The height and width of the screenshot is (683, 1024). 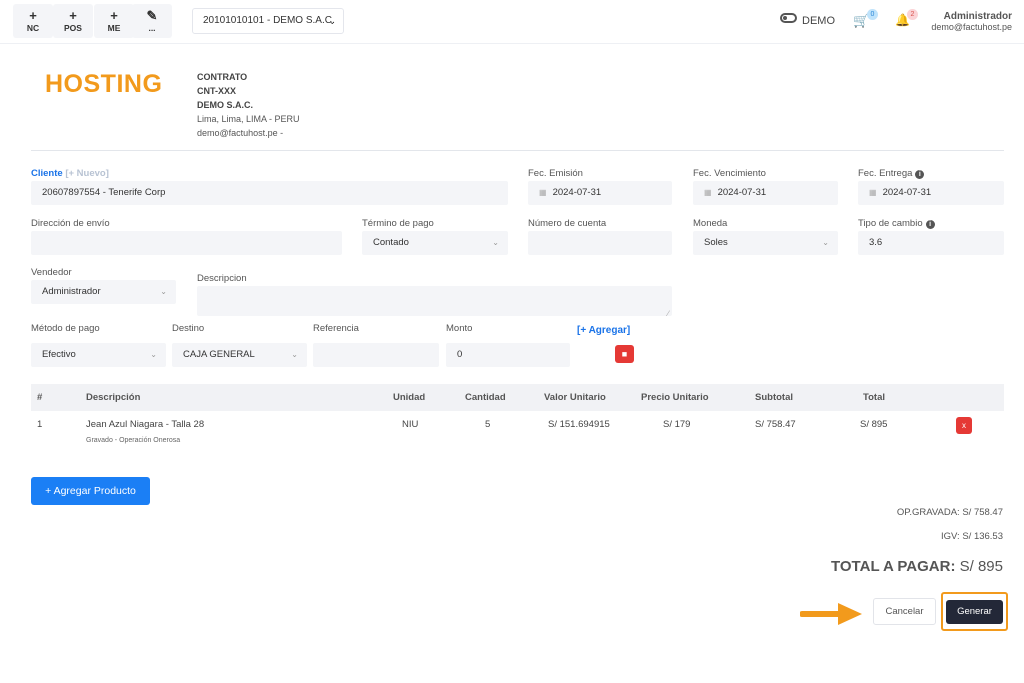 I want to click on row-unit-price: S/ 179, so click(x=677, y=424).